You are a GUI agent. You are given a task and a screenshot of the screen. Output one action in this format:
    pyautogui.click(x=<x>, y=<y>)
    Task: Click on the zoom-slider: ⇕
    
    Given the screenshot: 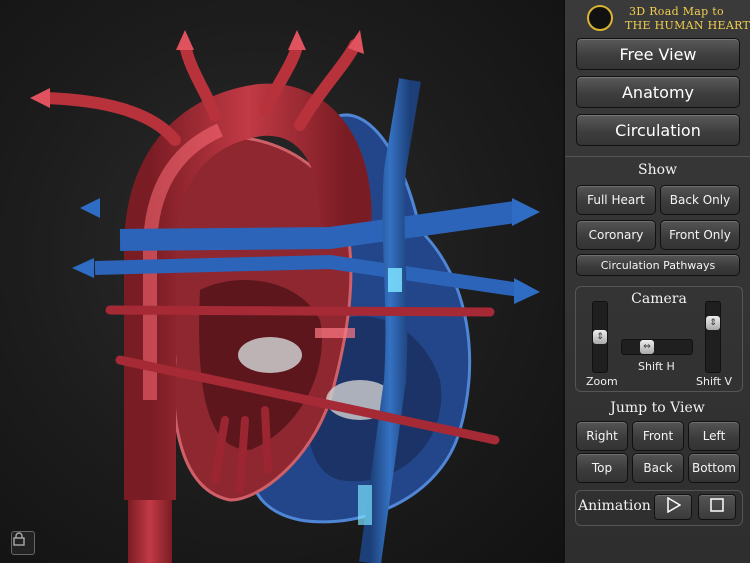 What is the action you would take?
    pyautogui.click(x=600, y=337)
    